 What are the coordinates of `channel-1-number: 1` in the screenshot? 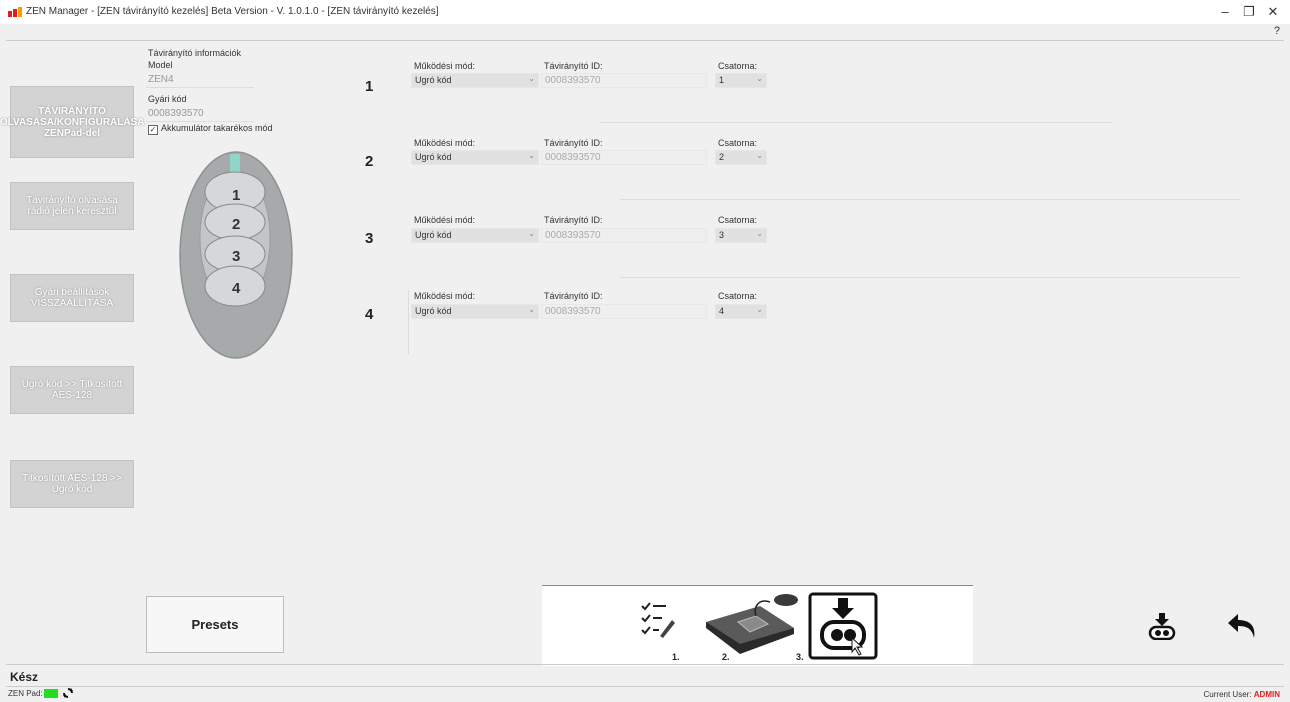 It's located at (369, 86).